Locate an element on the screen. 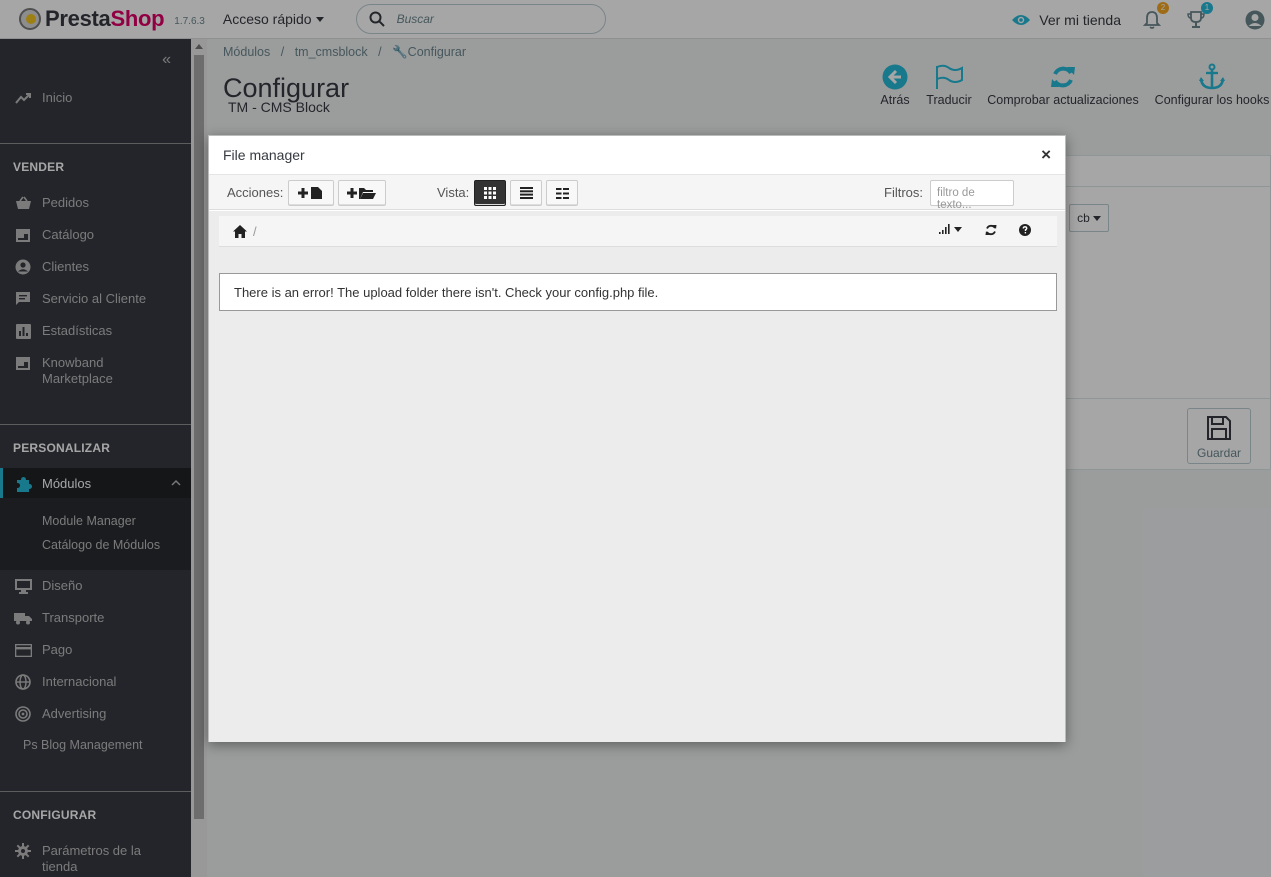  view-list-button is located at coordinates (526, 193).